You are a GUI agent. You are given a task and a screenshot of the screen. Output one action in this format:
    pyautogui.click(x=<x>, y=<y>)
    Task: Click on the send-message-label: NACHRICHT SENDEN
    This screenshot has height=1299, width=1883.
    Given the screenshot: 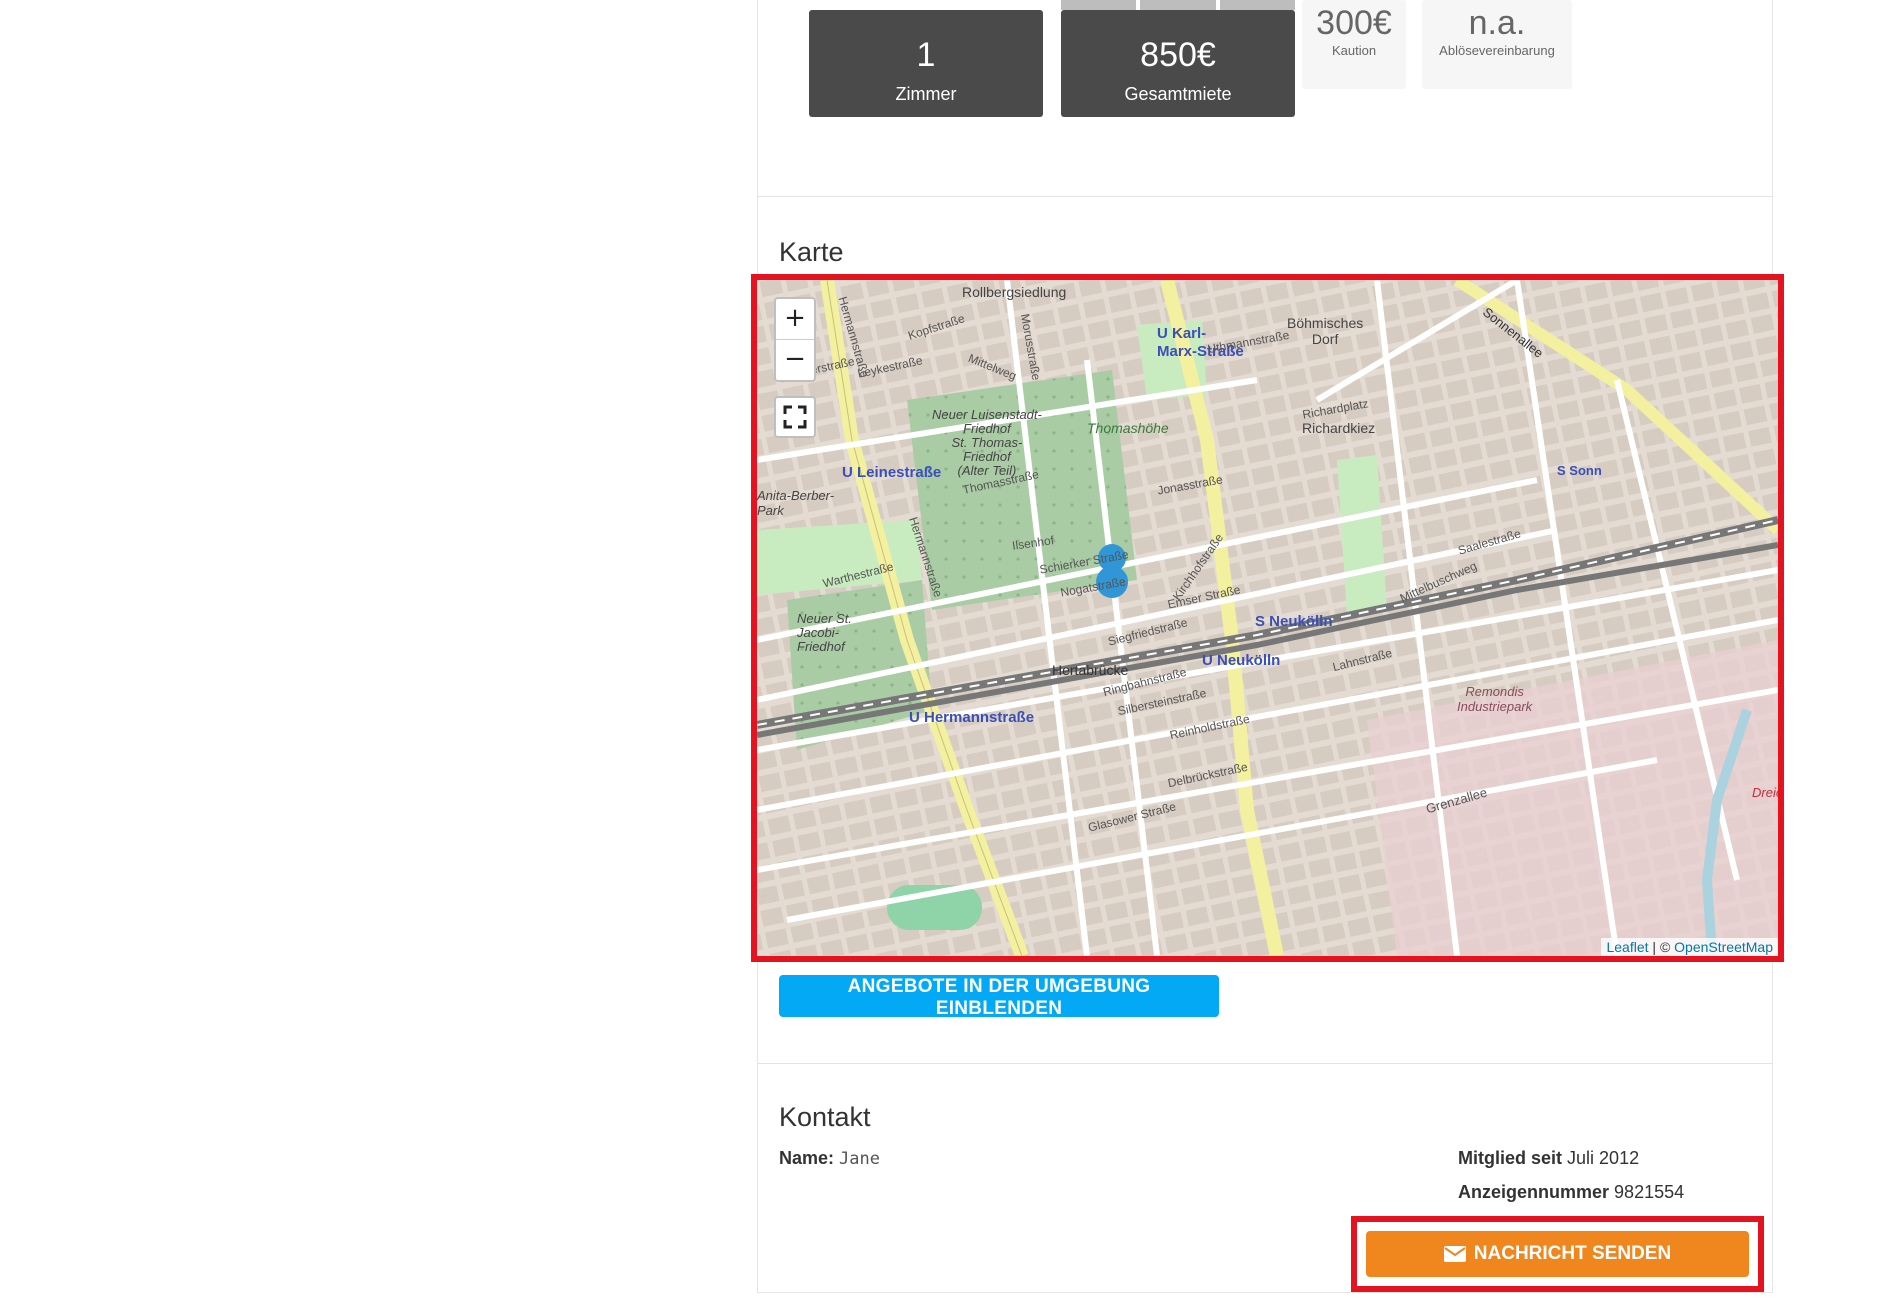 What is the action you would take?
    pyautogui.click(x=1572, y=1253)
    